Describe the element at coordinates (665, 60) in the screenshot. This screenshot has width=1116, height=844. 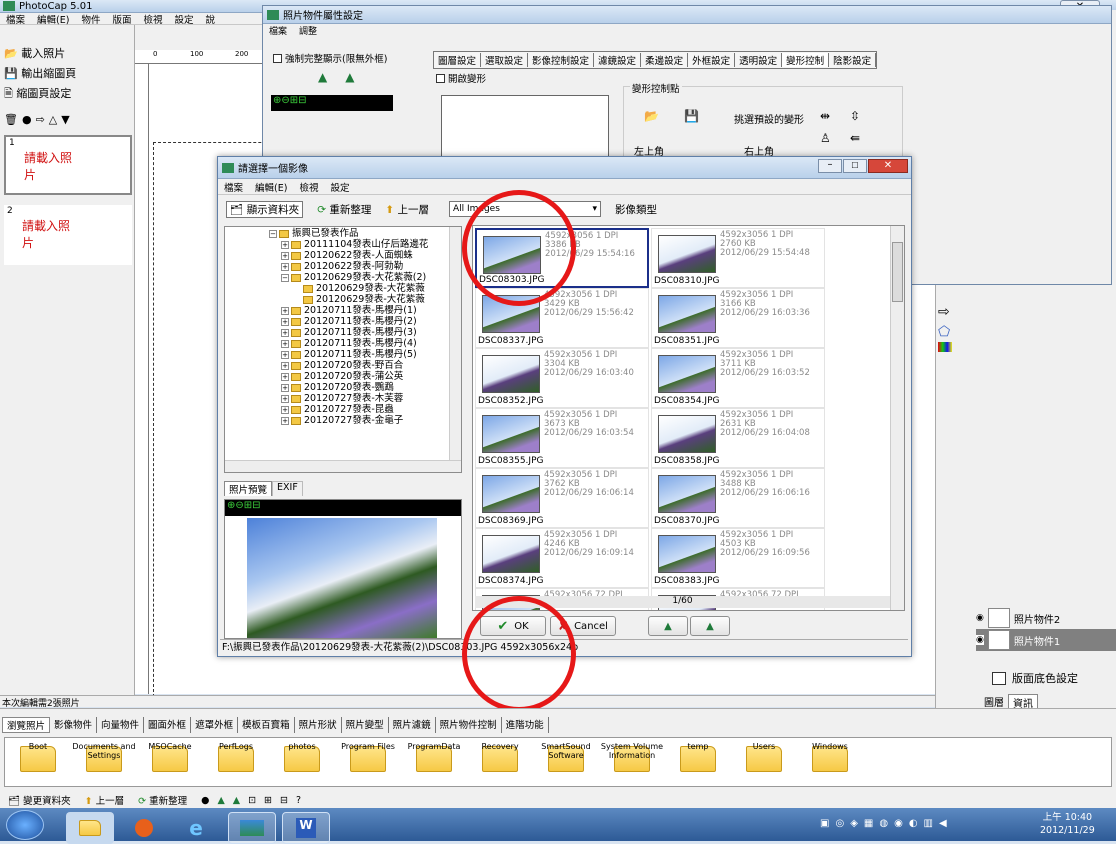
I see `tab-soft-edge: 柔邊設定` at that location.